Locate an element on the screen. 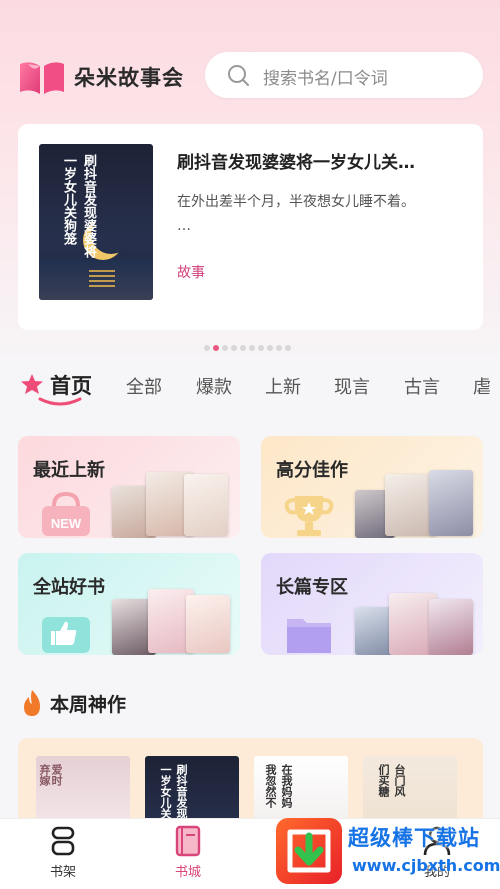 This screenshot has width=500, height=889. tabbar-label: 书架 is located at coordinates (62, 872).